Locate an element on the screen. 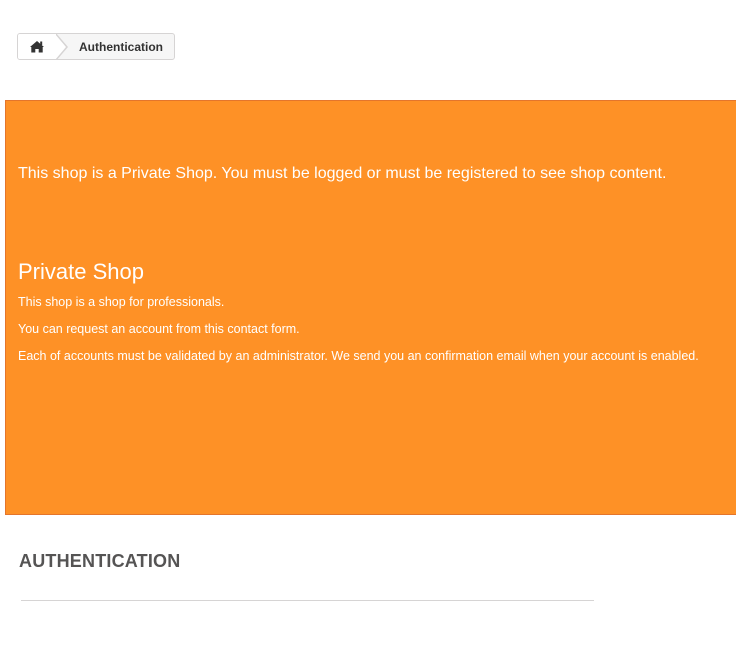 The height and width of the screenshot is (662, 736). breadcrumb-home-link is located at coordinates (37, 46).